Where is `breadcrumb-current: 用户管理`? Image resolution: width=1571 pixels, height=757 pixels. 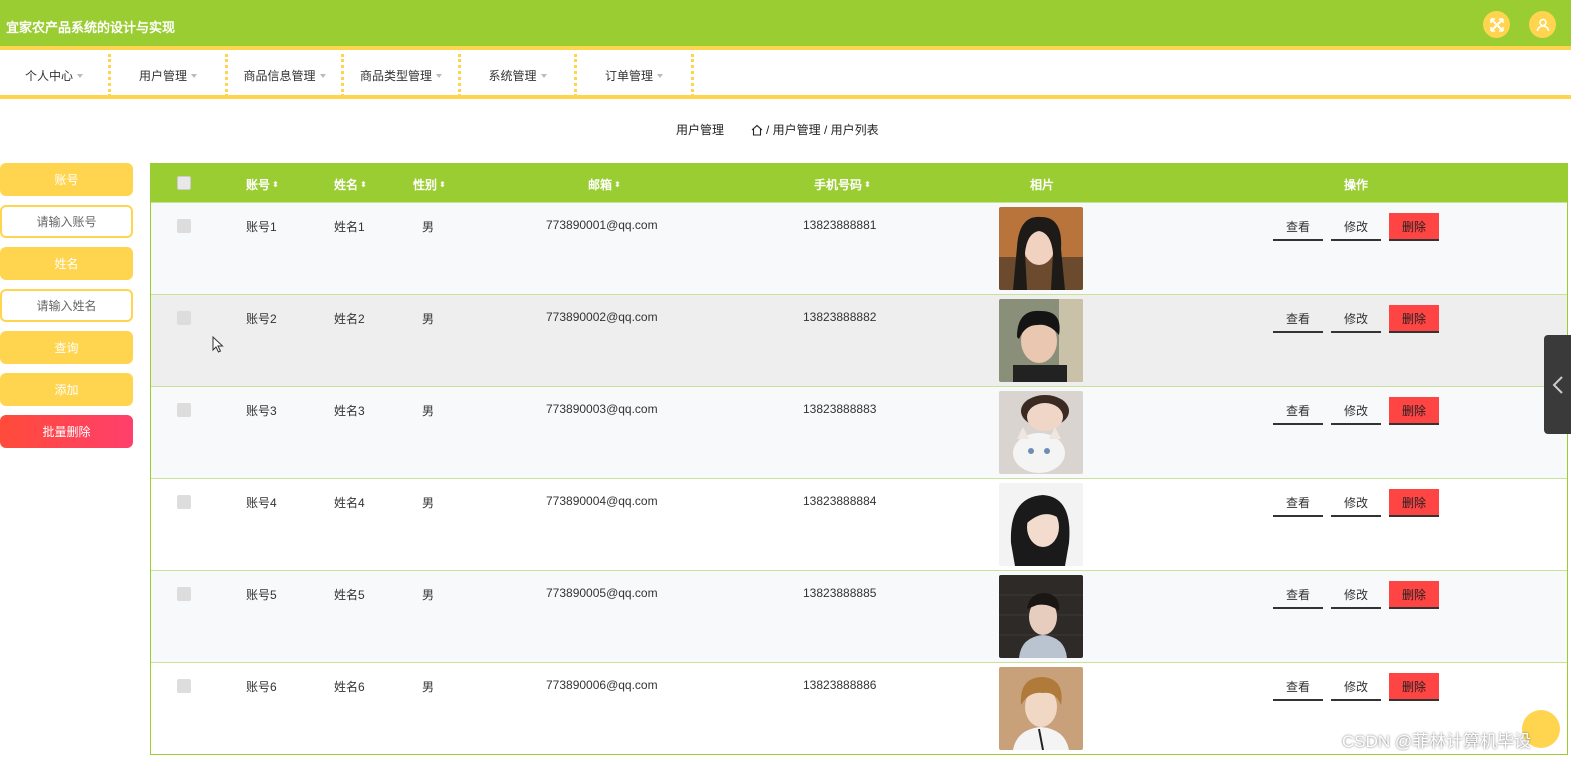 breadcrumb-current: 用户管理 is located at coordinates (700, 130).